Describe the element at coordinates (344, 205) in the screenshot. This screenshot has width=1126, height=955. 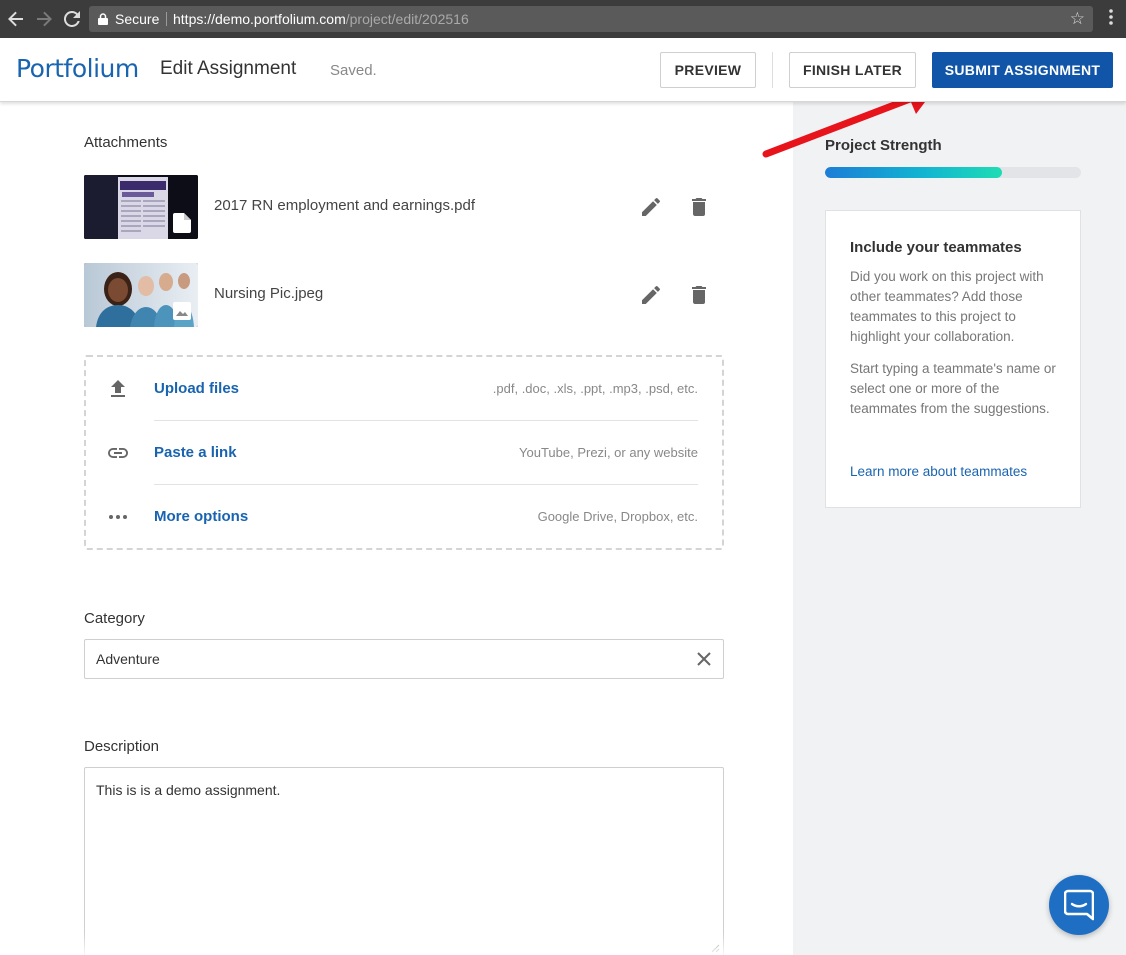
I see `attachment-name: 2017 RN employment and earnings.pdf` at that location.